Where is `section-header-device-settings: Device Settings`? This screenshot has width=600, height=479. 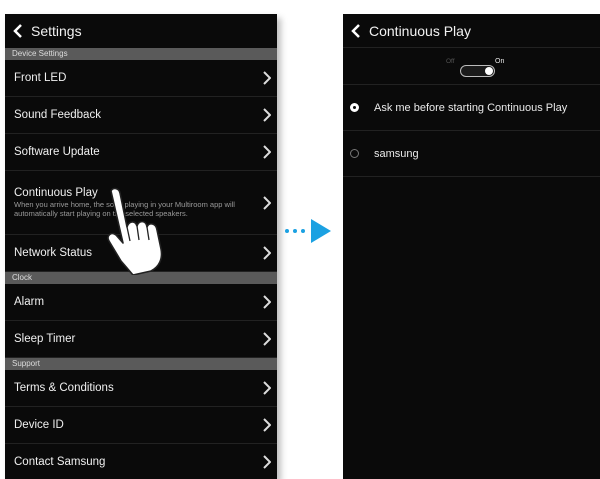
section-header-device-settings: Device Settings is located at coordinates (141, 54).